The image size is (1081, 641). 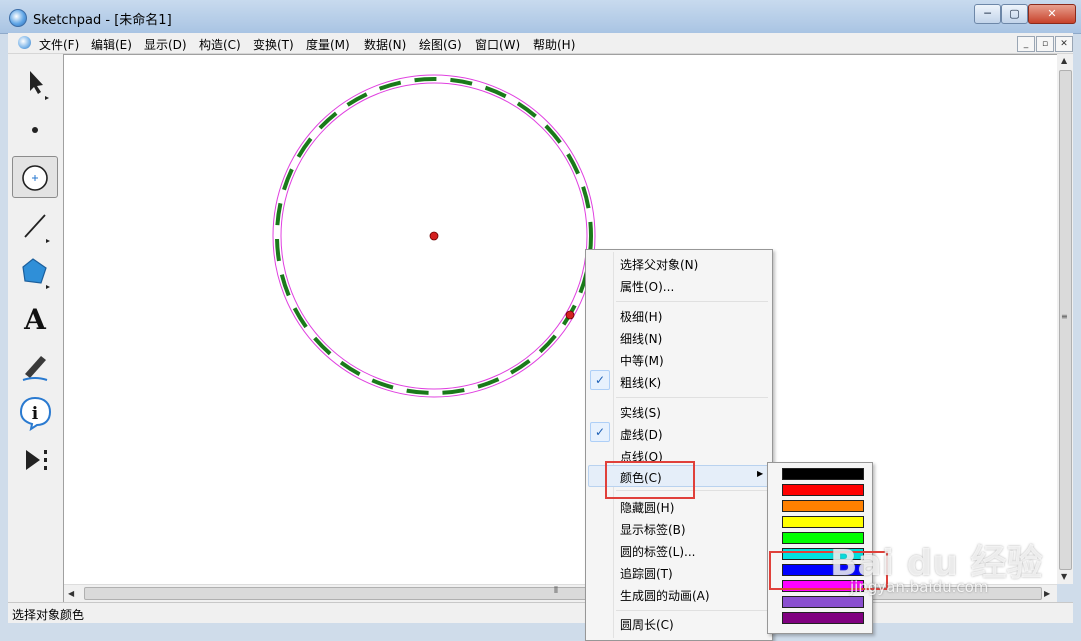 I want to click on app-icon, so click(x=18, y=18).